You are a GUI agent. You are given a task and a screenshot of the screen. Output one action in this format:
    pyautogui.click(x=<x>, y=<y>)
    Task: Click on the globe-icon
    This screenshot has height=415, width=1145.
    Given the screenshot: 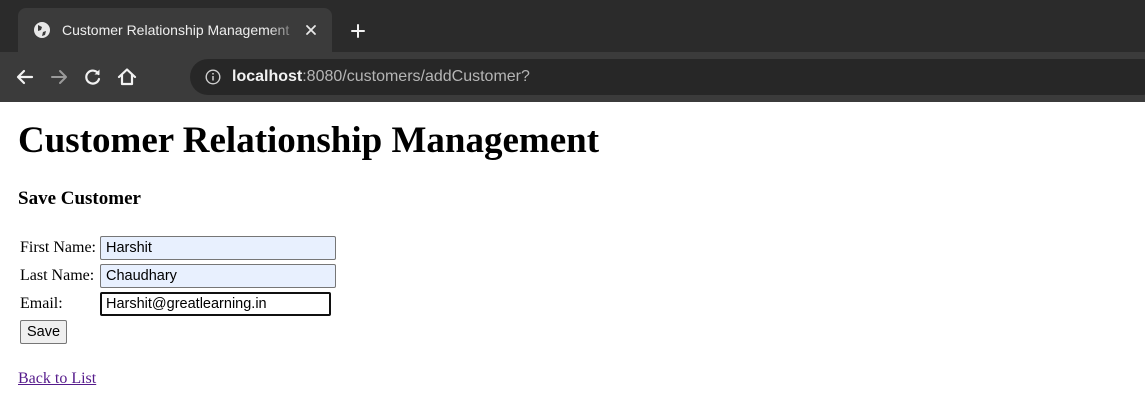 What is the action you would take?
    pyautogui.click(x=42, y=30)
    